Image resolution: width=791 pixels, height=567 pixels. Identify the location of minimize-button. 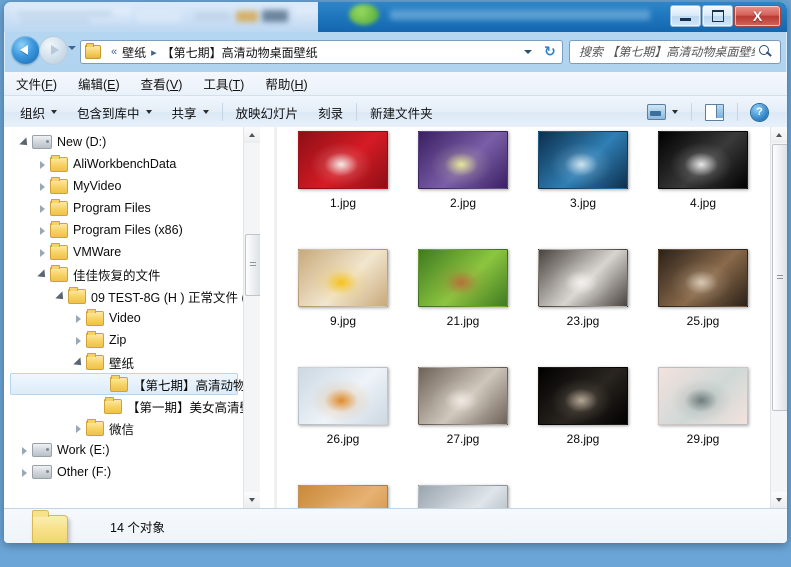
(685, 16).